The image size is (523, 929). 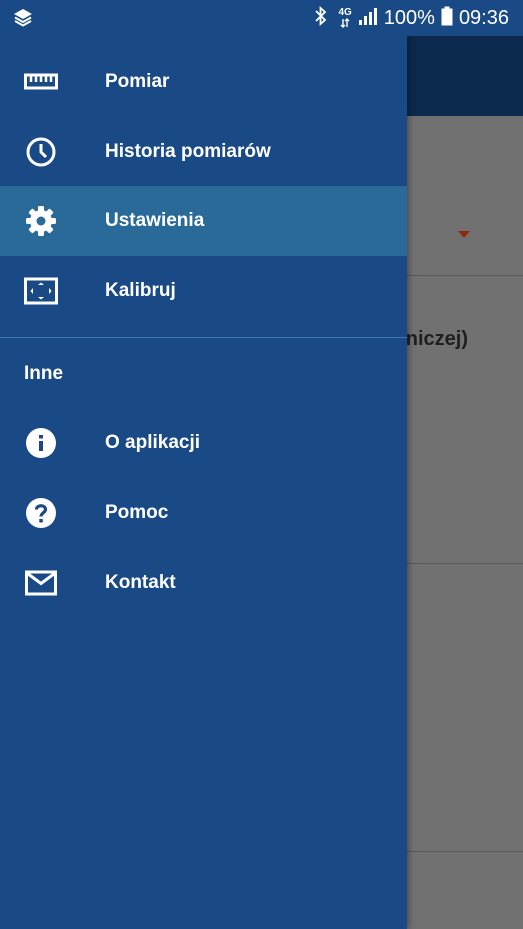 What do you see at coordinates (188, 151) in the screenshot?
I see `nav-item-label: Historia pomiarów` at bounding box center [188, 151].